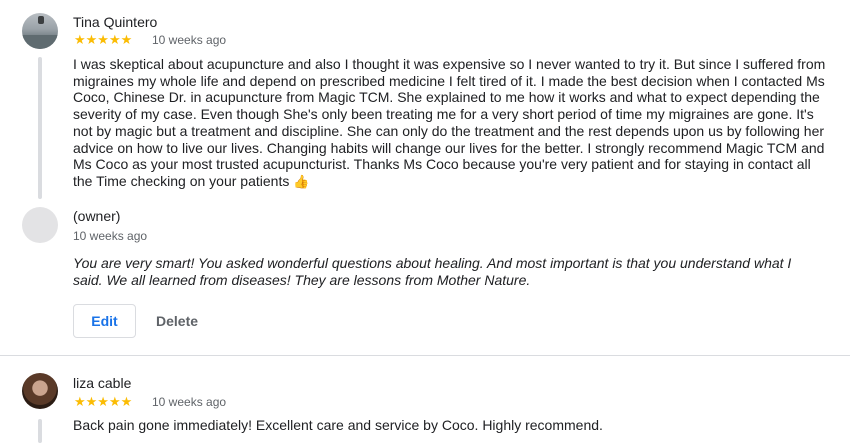 This screenshot has width=850, height=443. What do you see at coordinates (41, 20) in the screenshot?
I see `avatar-photo-figure` at bounding box center [41, 20].